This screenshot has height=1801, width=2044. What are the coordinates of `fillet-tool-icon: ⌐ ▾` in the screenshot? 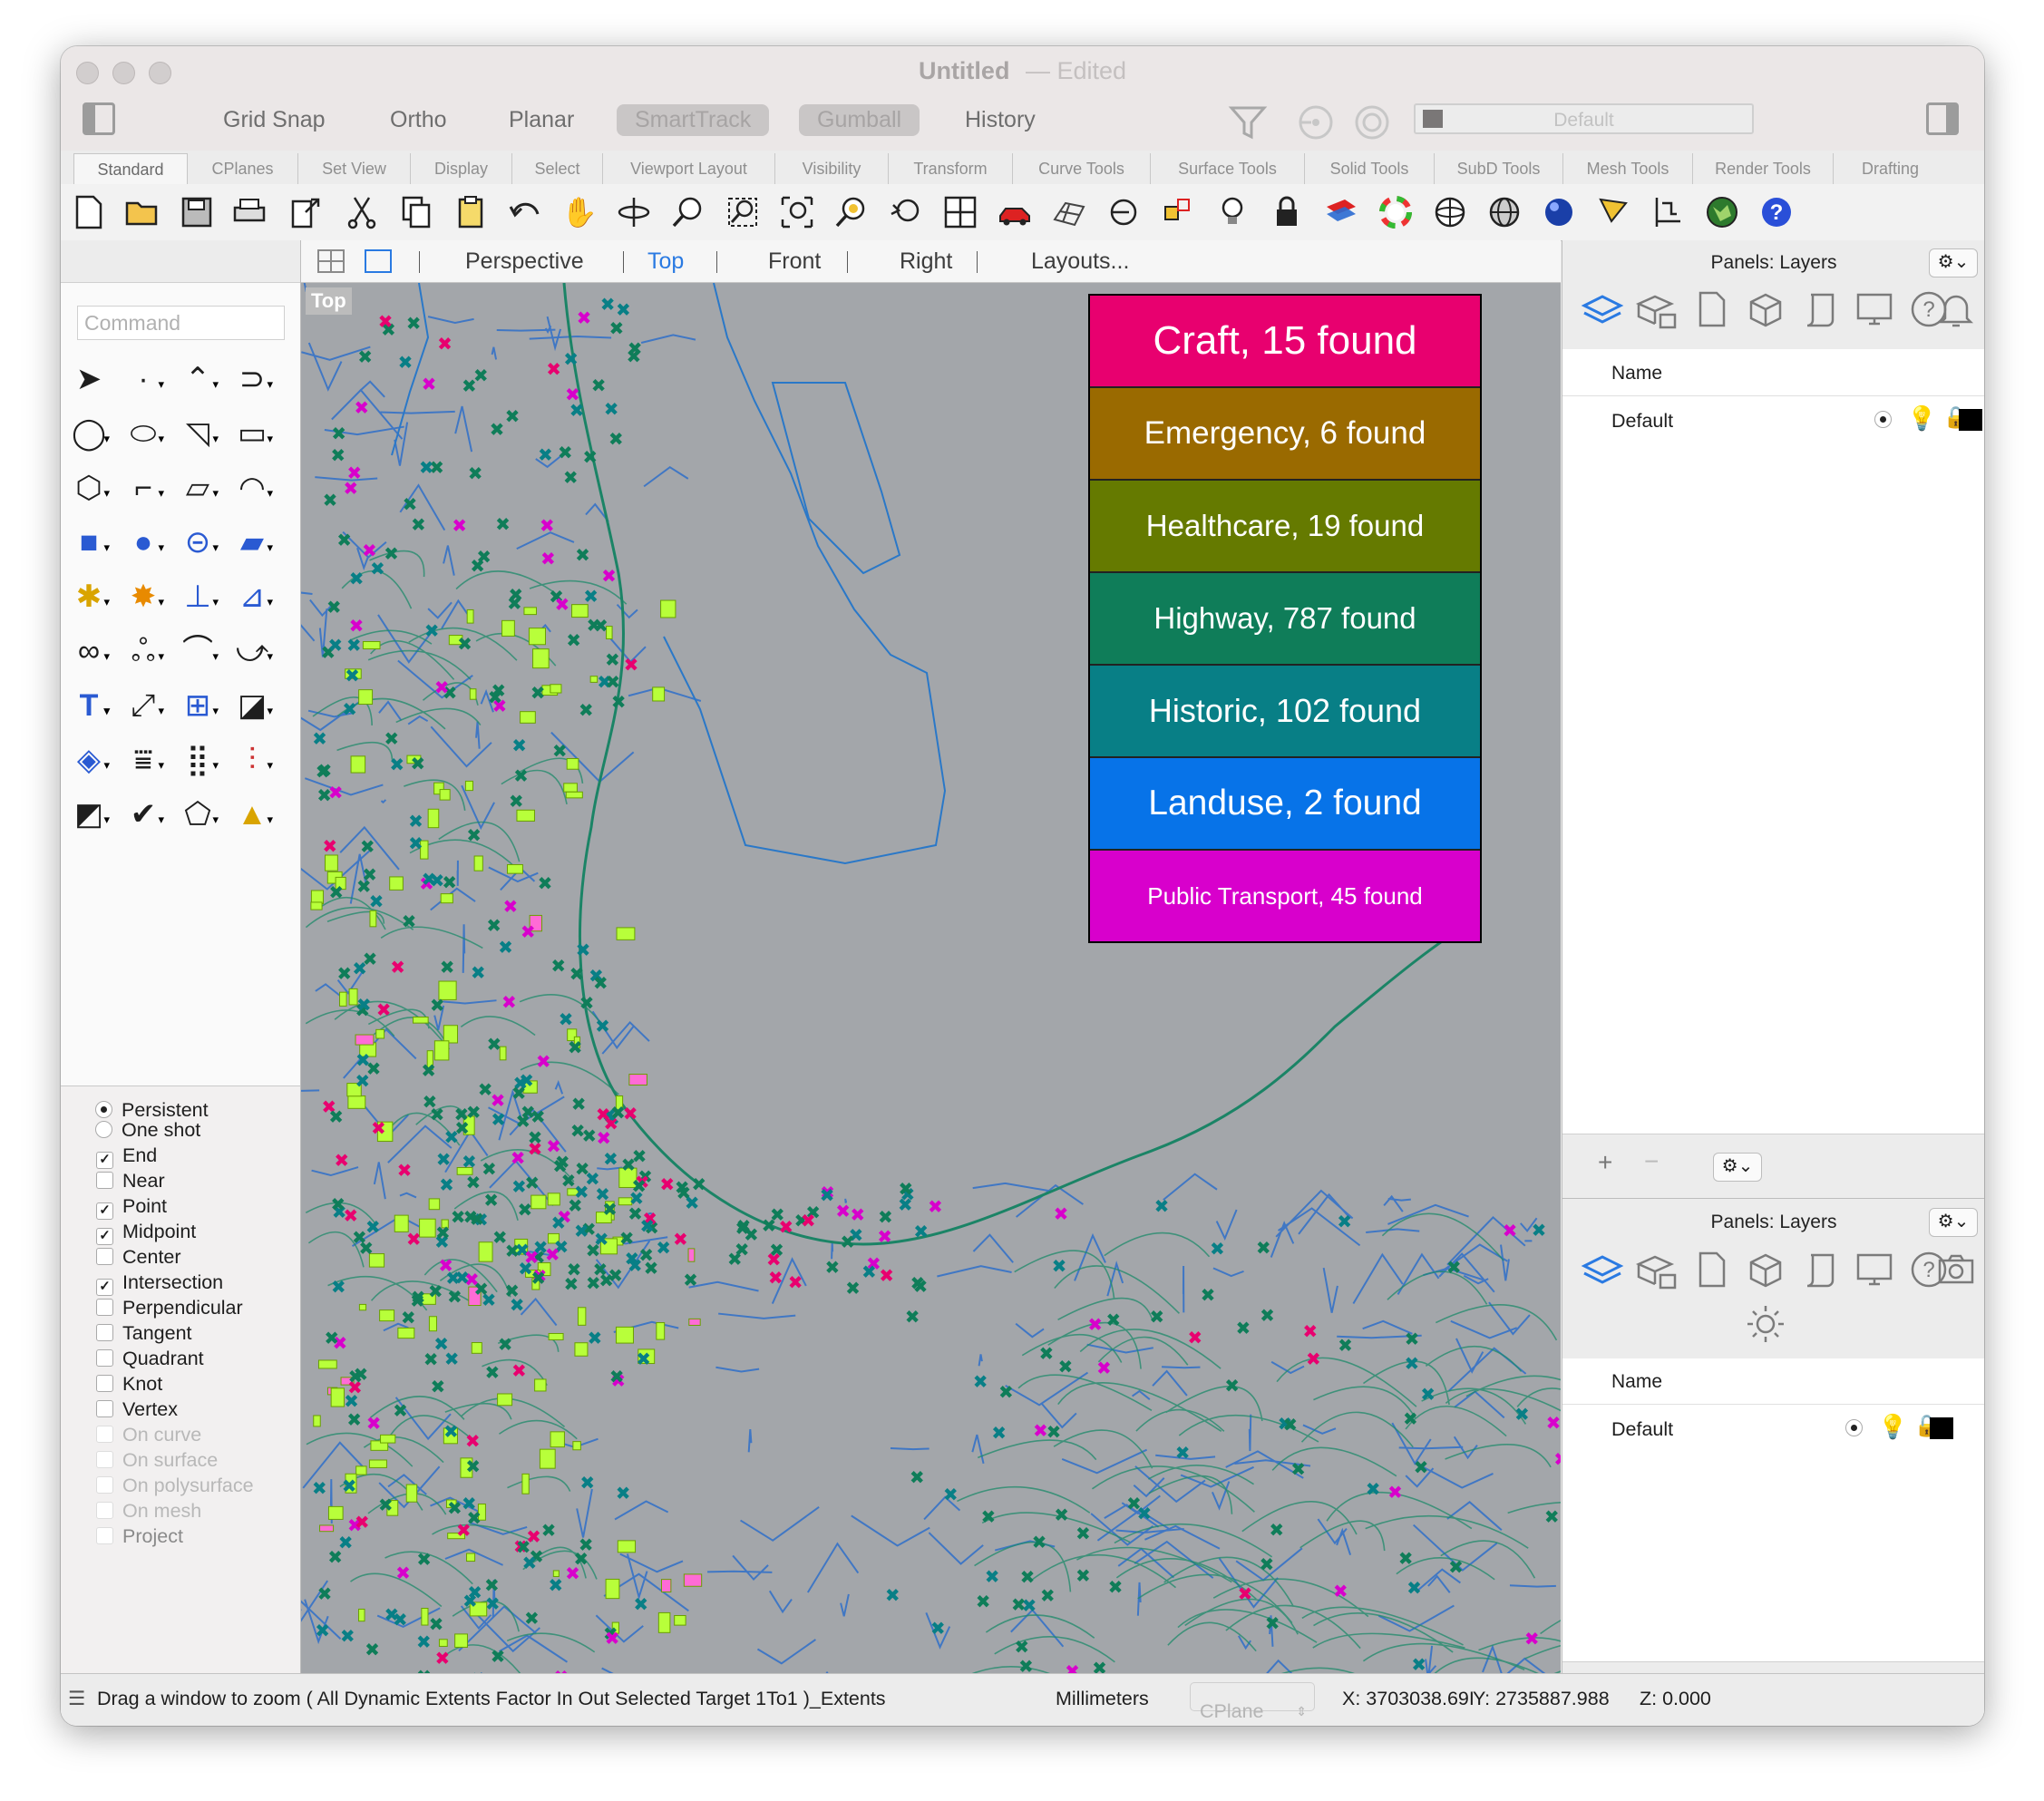 It's located at (143, 488).